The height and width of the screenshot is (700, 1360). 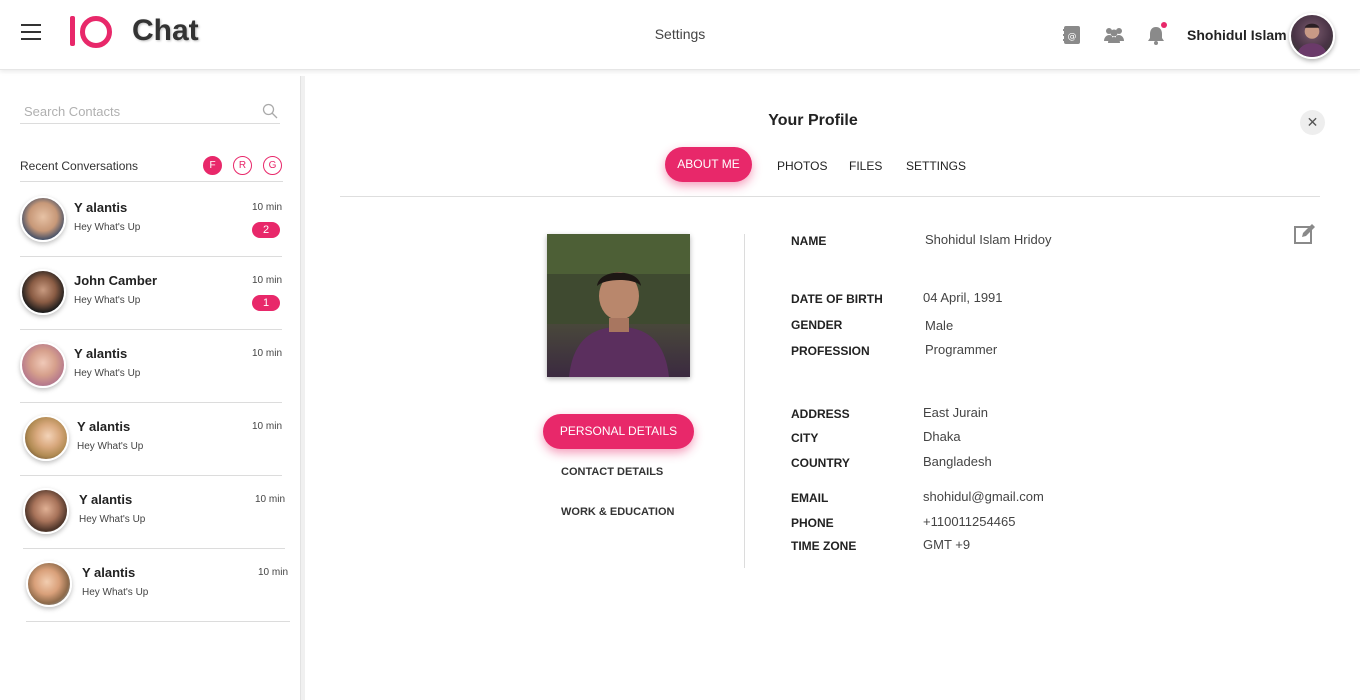 What do you see at coordinates (942, 436) in the screenshot?
I see `city-value: Dhaka` at bounding box center [942, 436].